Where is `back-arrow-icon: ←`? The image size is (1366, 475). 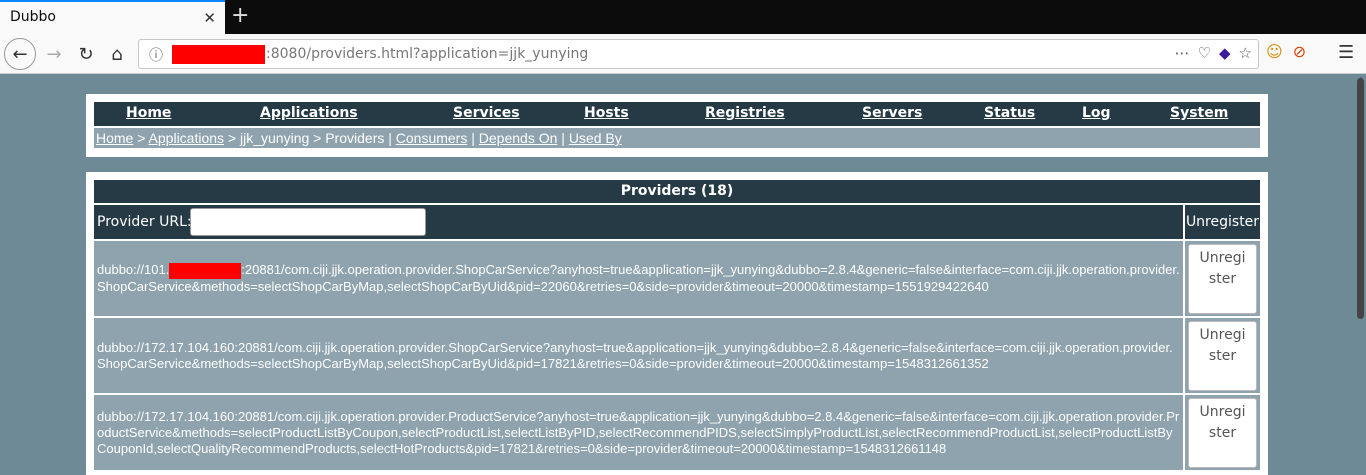
back-arrow-icon: ← is located at coordinates (20, 54).